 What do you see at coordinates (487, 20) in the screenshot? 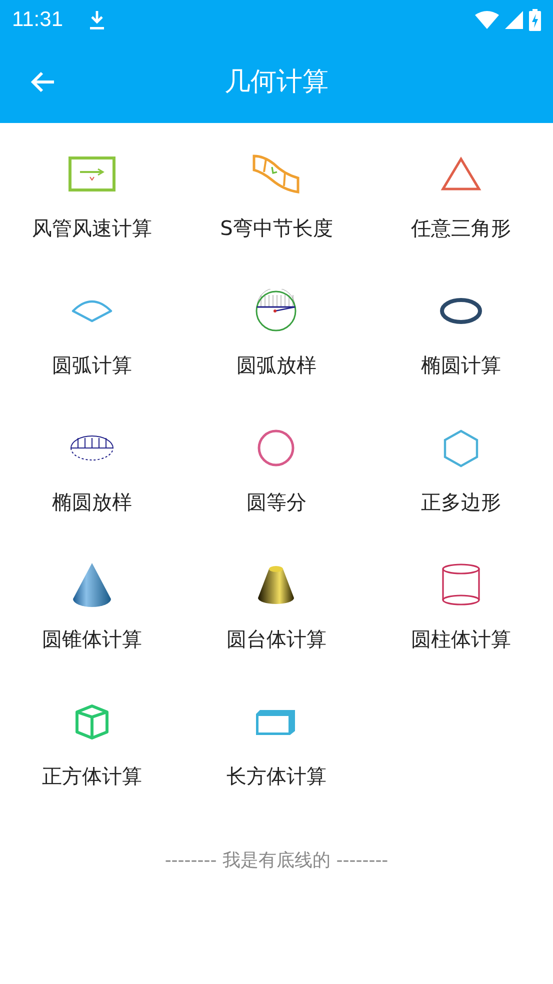
I see `wifi-icon` at bounding box center [487, 20].